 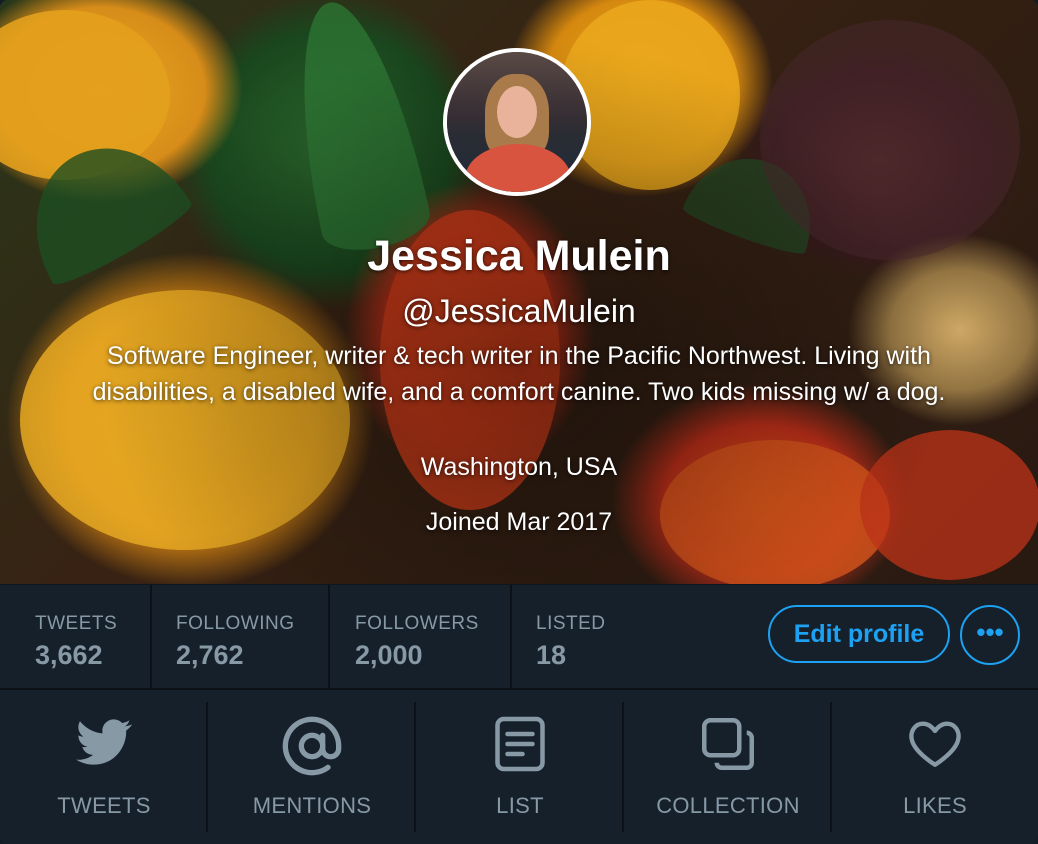 What do you see at coordinates (104, 746) in the screenshot?
I see `bird-icon` at bounding box center [104, 746].